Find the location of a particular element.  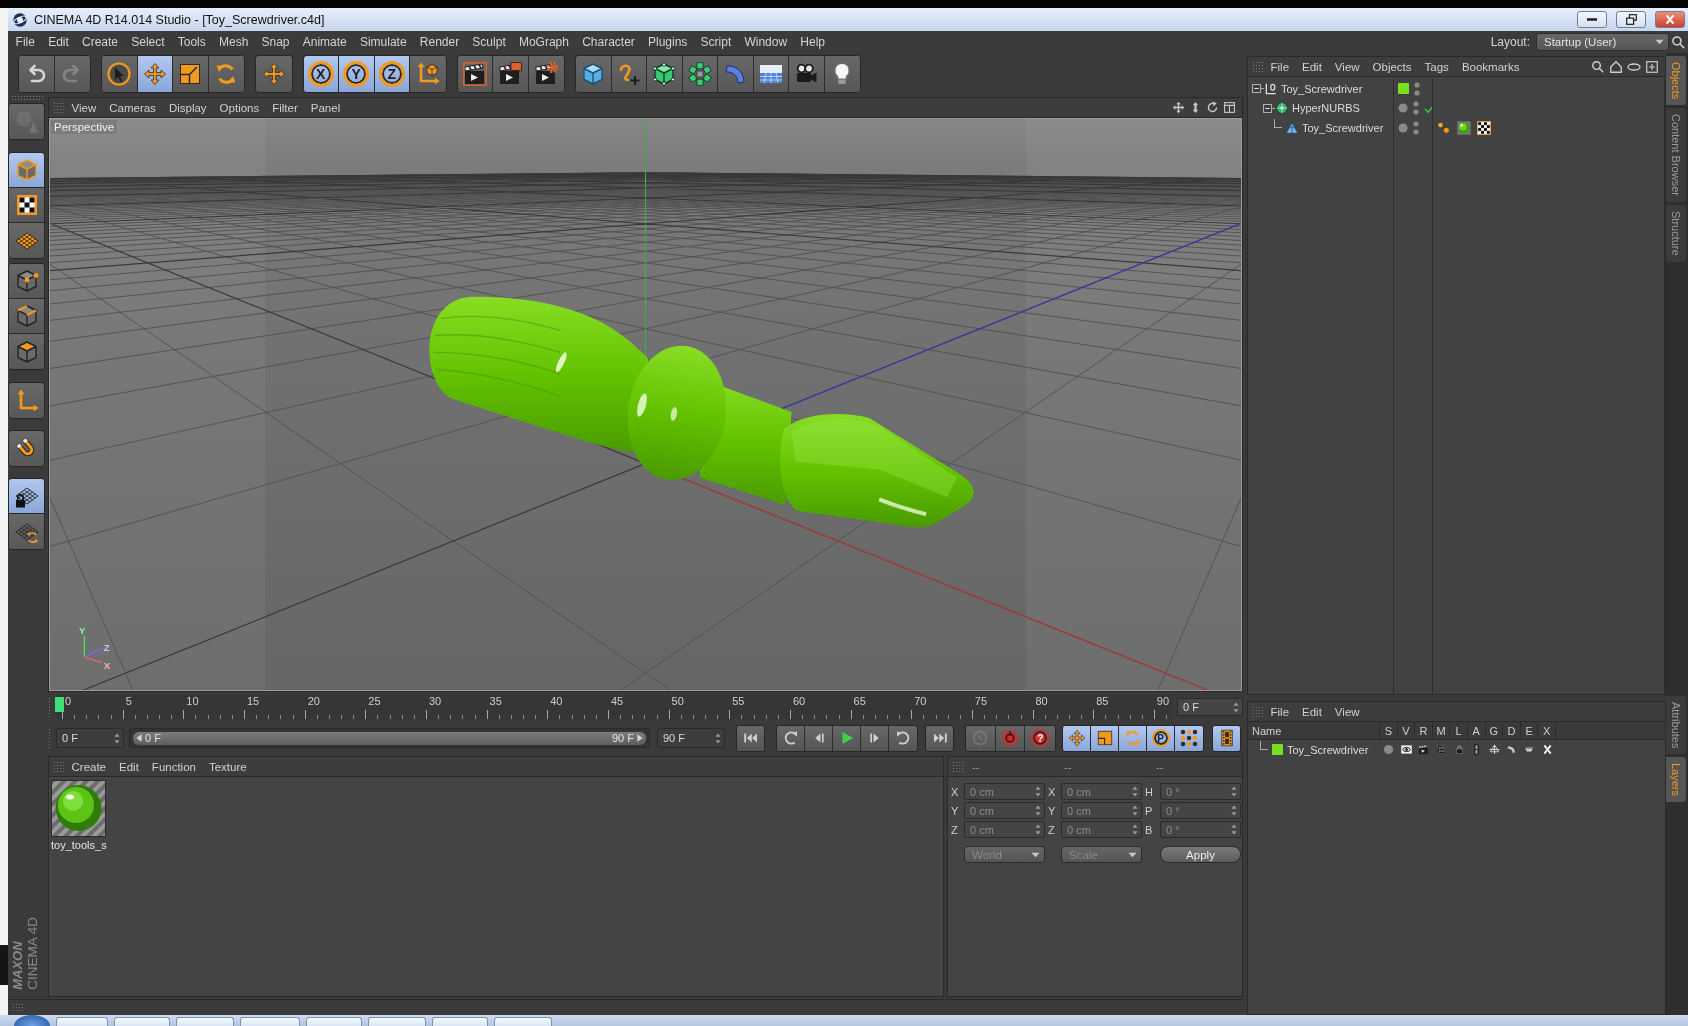

menu-item: Texture is located at coordinates (228, 766).